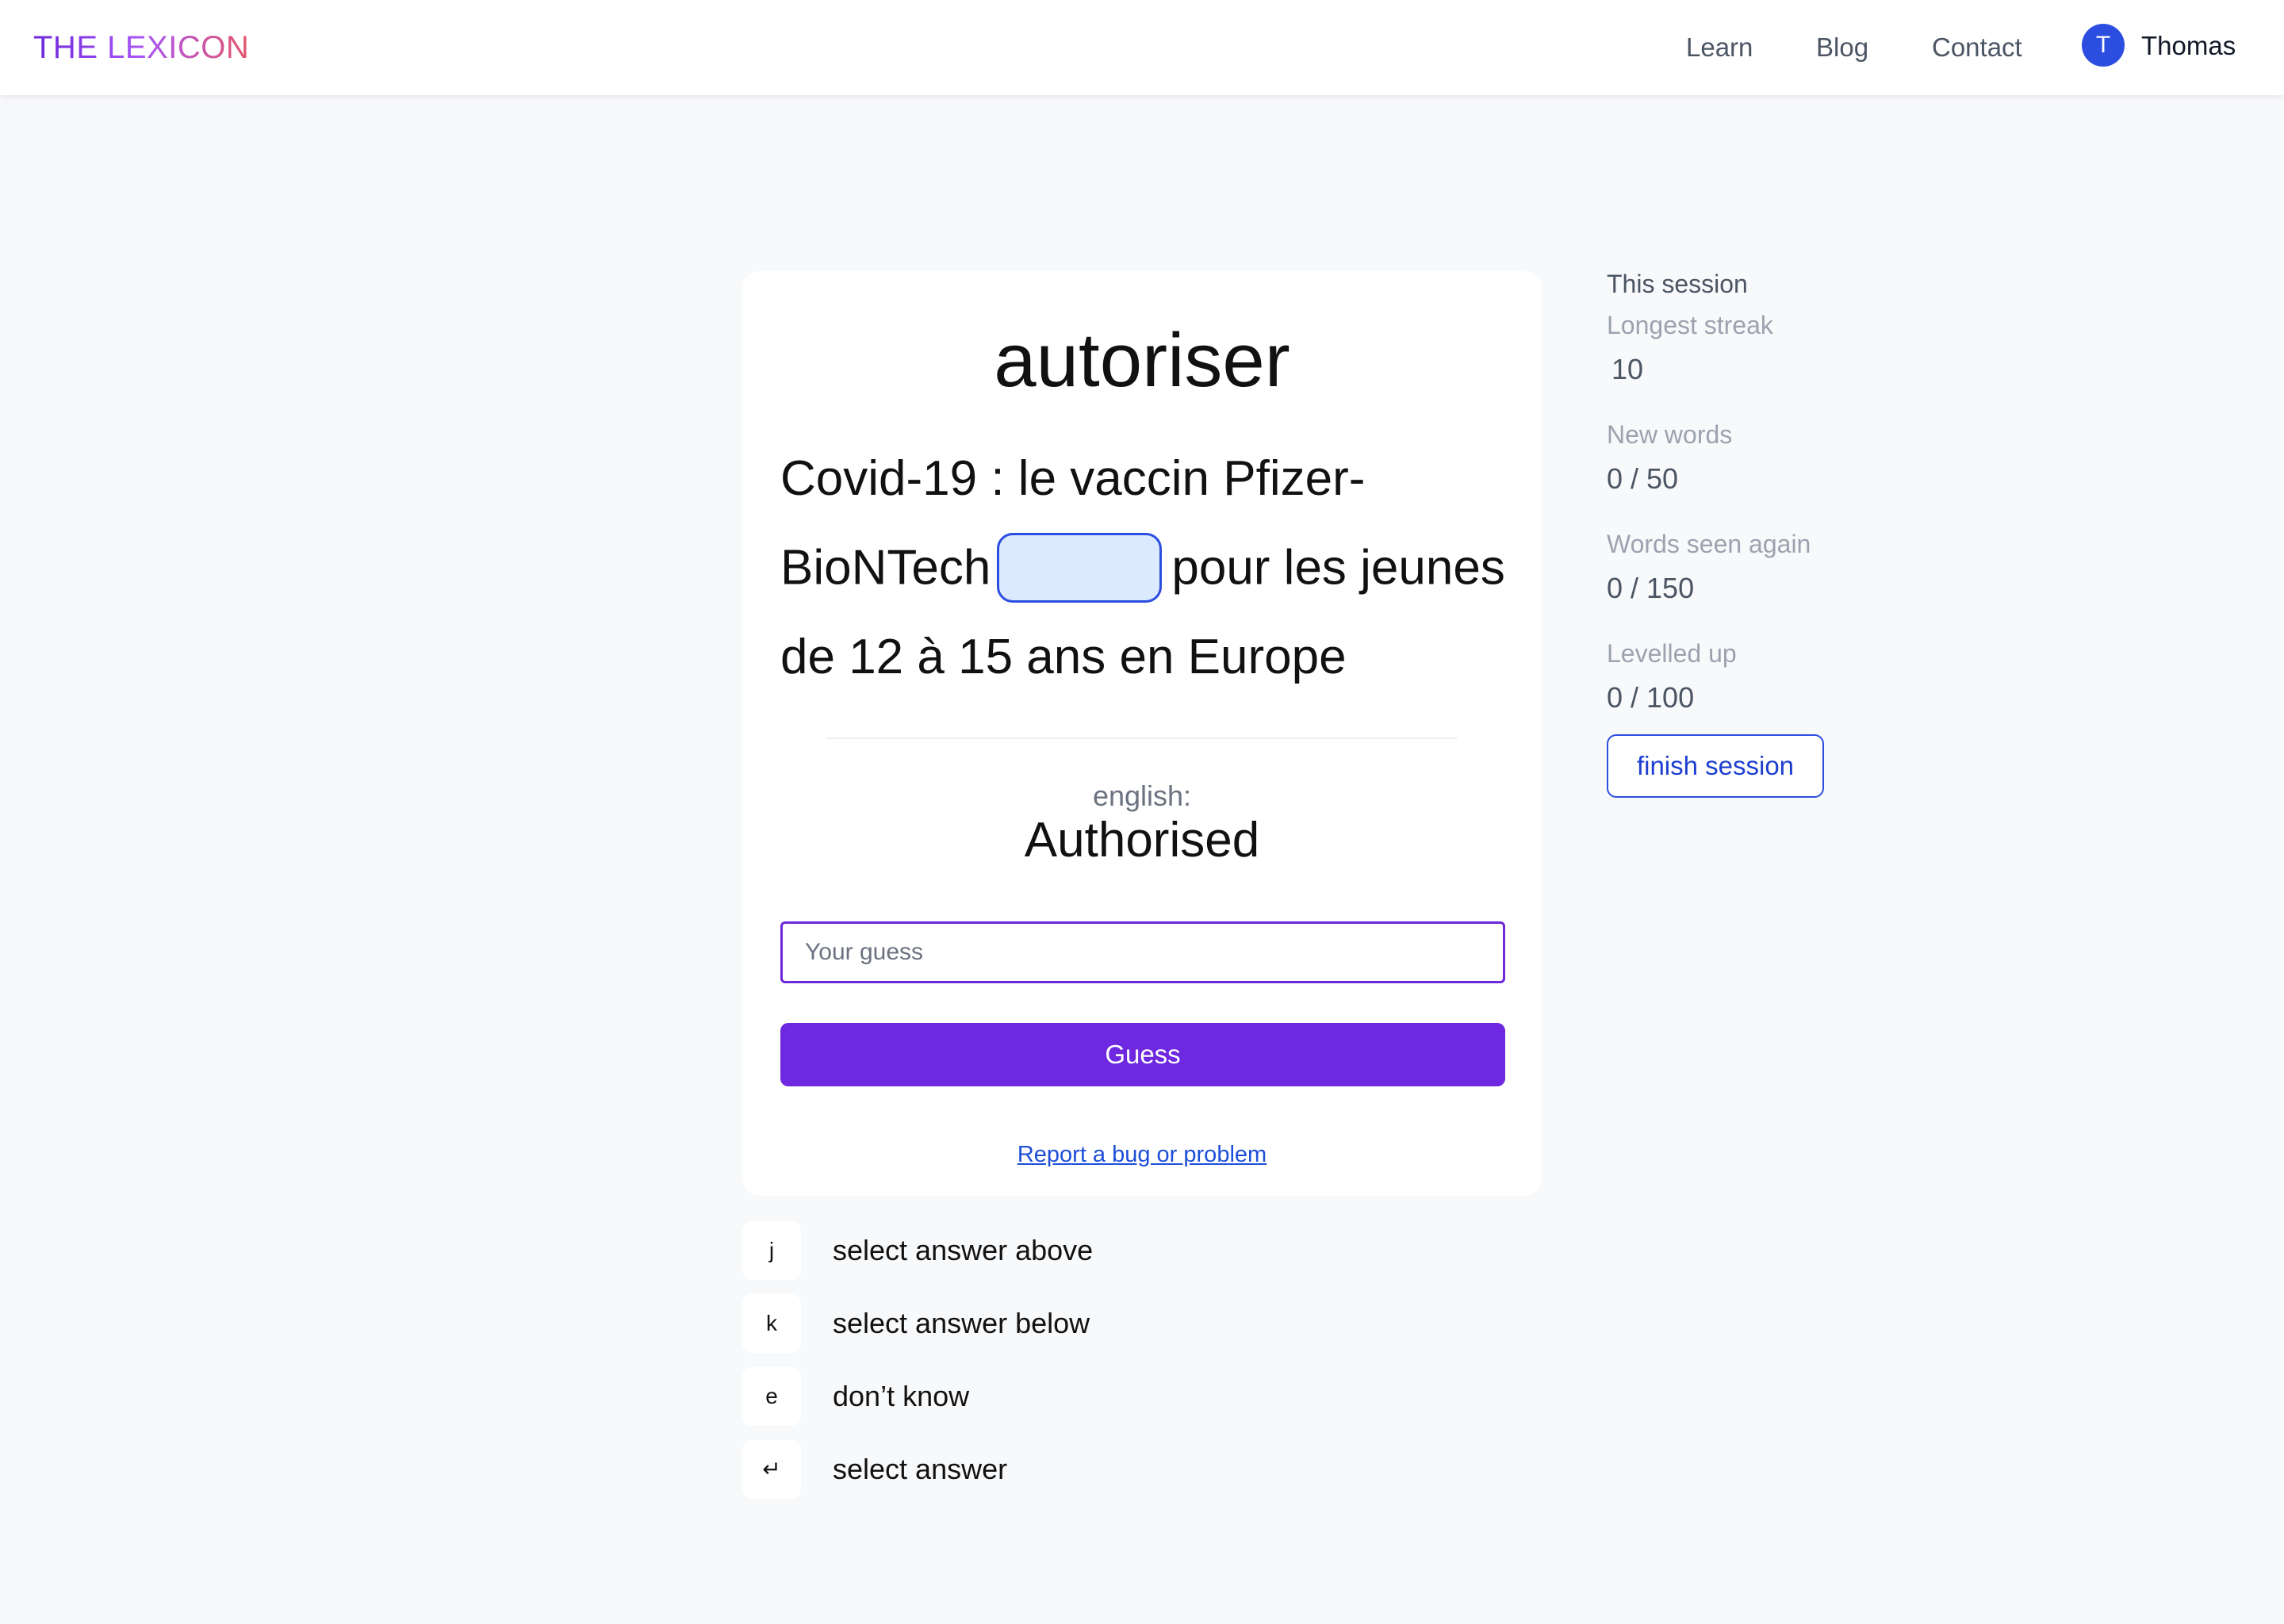 Image resolution: width=2284 pixels, height=1624 pixels. What do you see at coordinates (771, 1469) in the screenshot?
I see `keycap-enter-icon: ↵` at bounding box center [771, 1469].